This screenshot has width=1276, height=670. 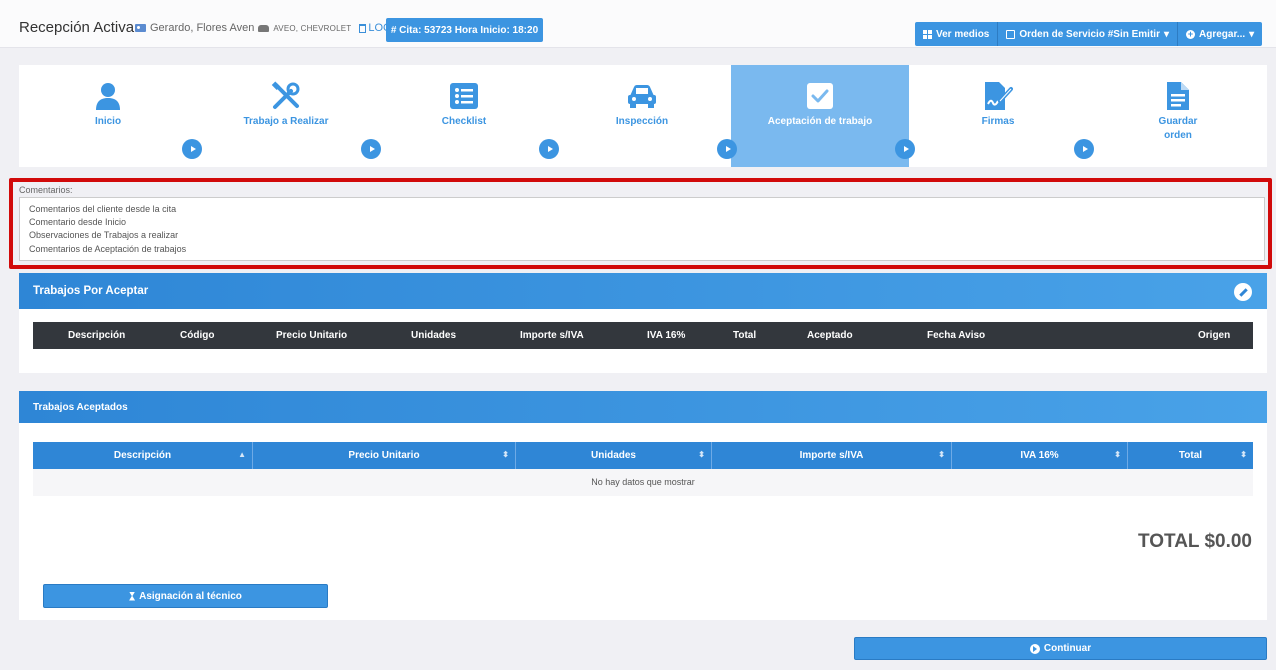 I want to click on column-importe: Importe s/IVA ⬍, so click(x=832, y=455).